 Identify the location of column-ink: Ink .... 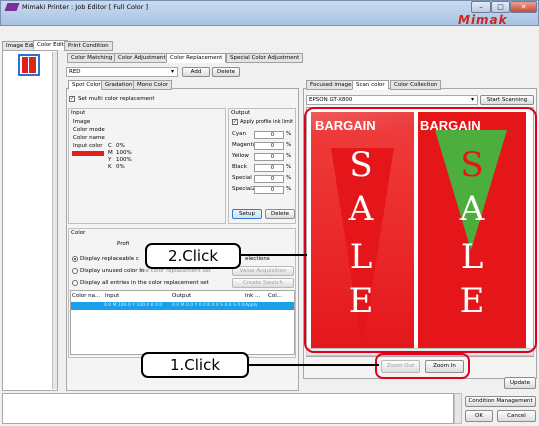
(252, 296).